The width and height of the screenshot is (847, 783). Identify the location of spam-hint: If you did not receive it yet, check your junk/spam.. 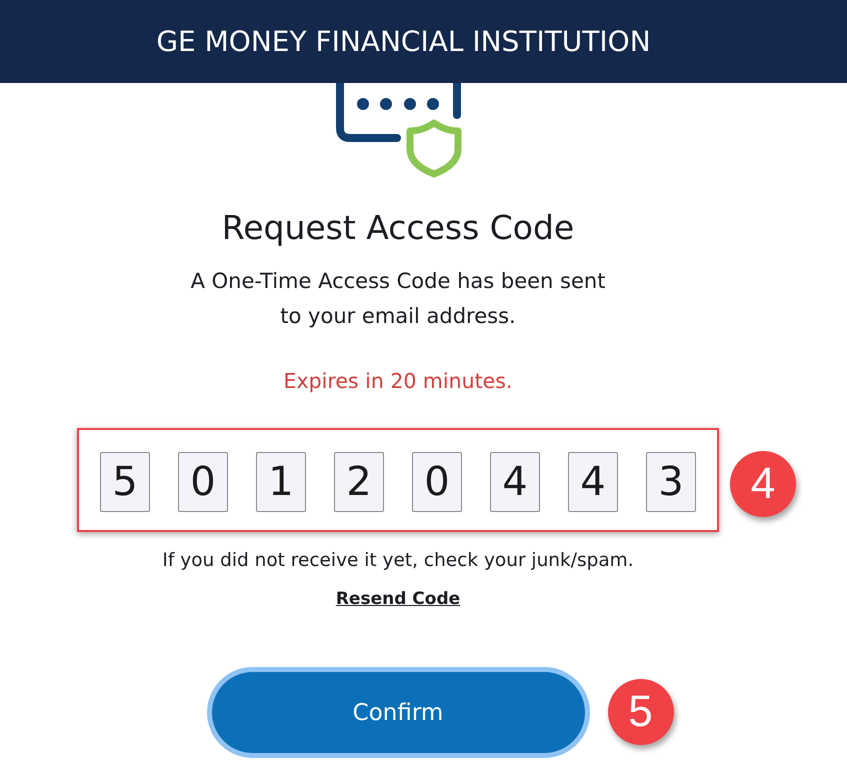
(398, 561).